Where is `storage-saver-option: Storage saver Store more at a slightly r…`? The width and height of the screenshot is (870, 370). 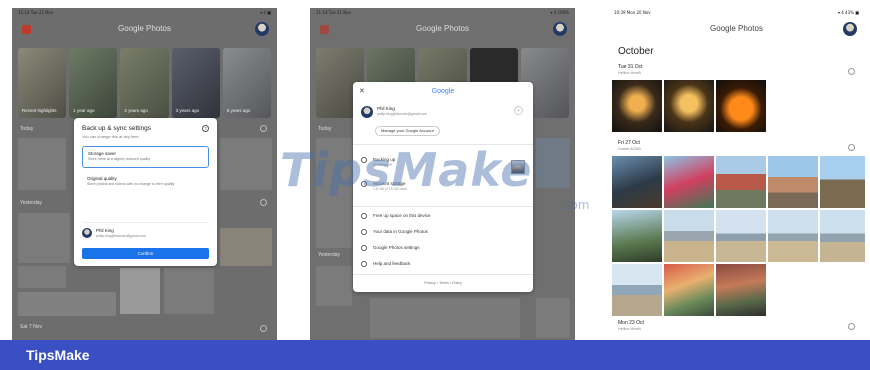
storage-saver-option: Storage saver Store more at a slightly r… is located at coordinates (145, 157).